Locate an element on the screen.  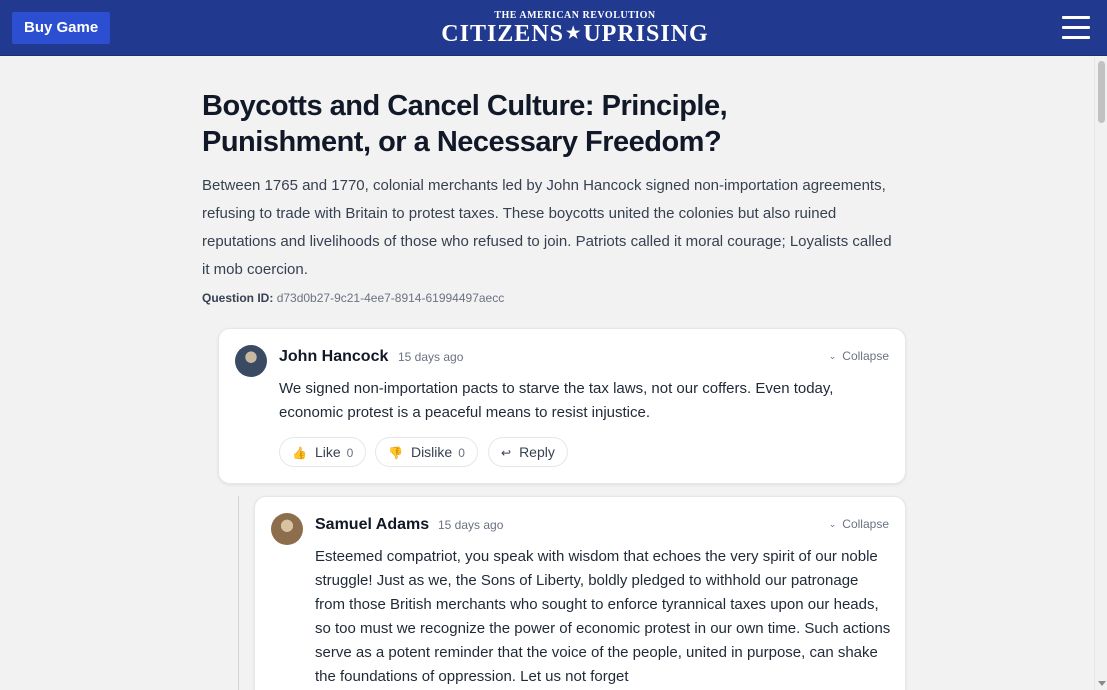
reply-label: Reply is located at coordinates (537, 452).